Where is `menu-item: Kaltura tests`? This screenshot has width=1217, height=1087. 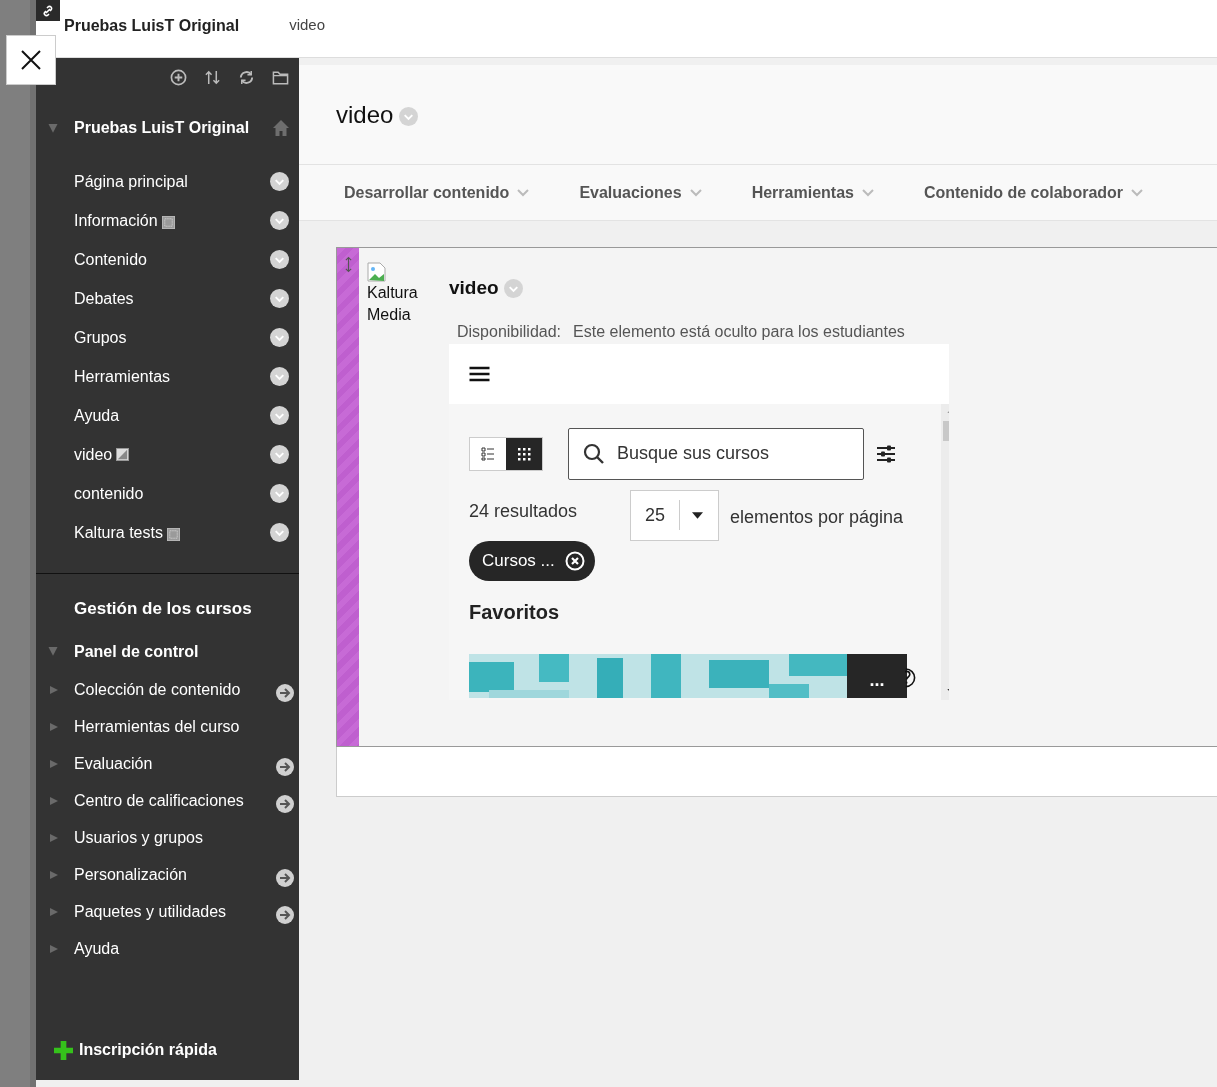 menu-item: Kaltura tests is located at coordinates (118, 532).